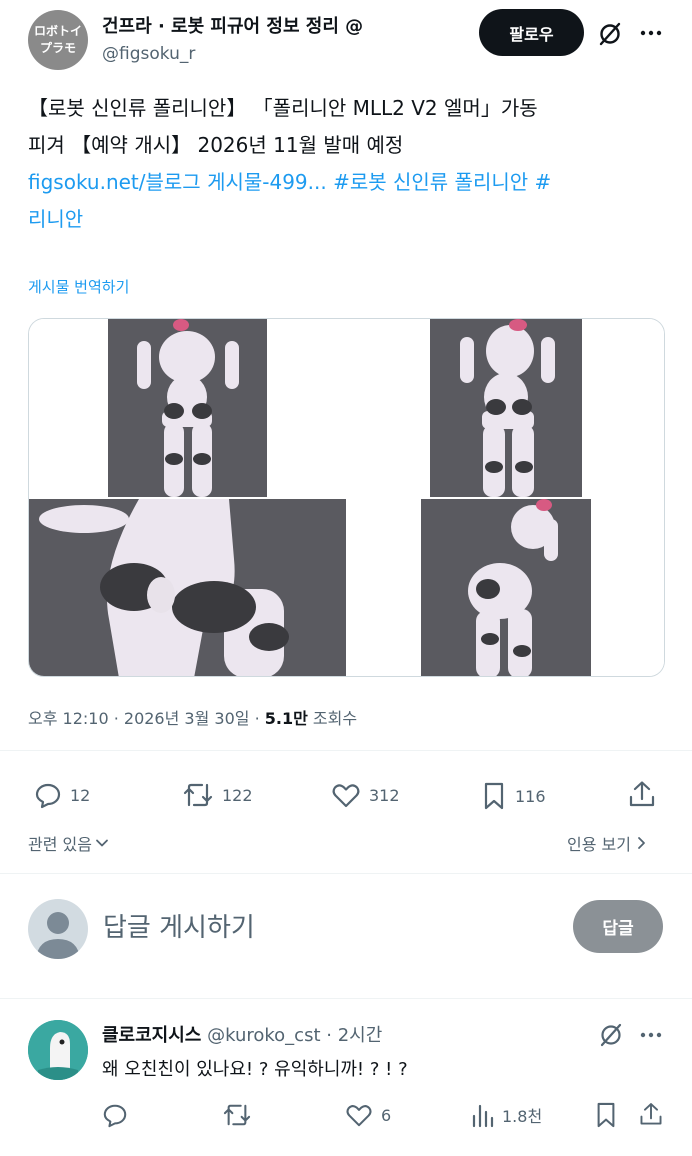  What do you see at coordinates (179, 925) in the screenshot?
I see `reply-input: 답글 게시하기` at bounding box center [179, 925].